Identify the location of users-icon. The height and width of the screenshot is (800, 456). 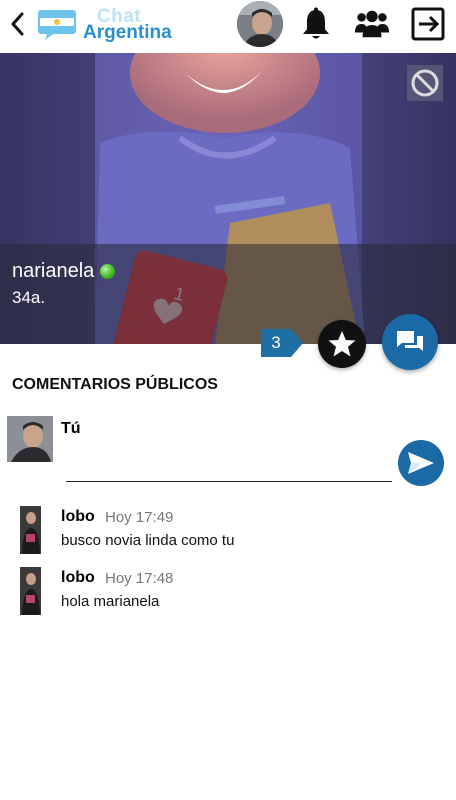
(372, 24).